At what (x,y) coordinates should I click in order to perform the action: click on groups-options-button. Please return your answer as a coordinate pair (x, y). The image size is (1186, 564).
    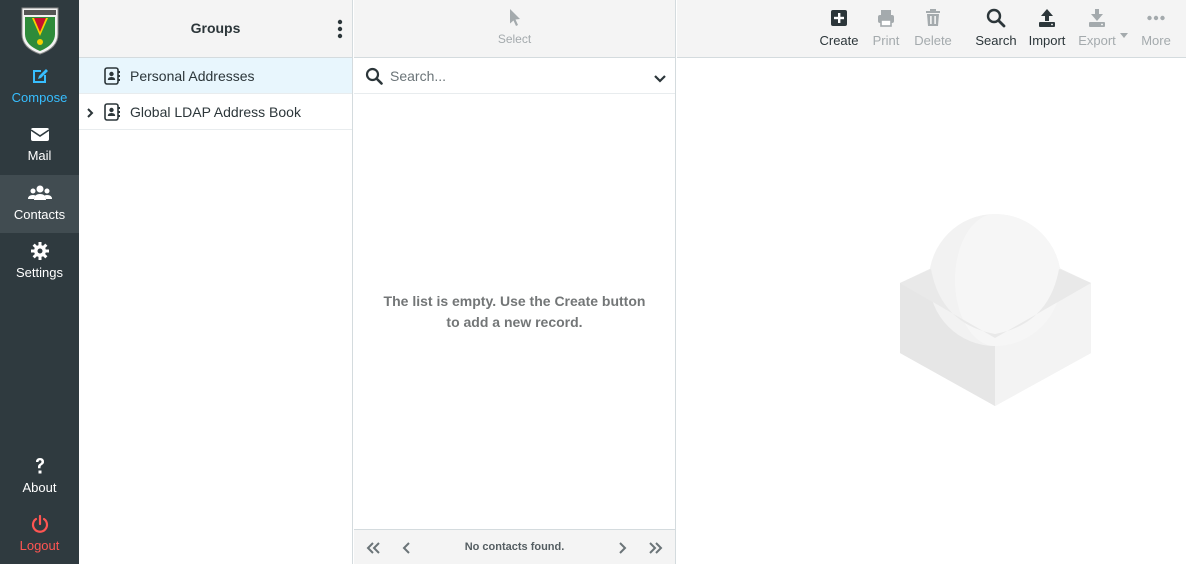
    Looking at the image, I should click on (340, 29).